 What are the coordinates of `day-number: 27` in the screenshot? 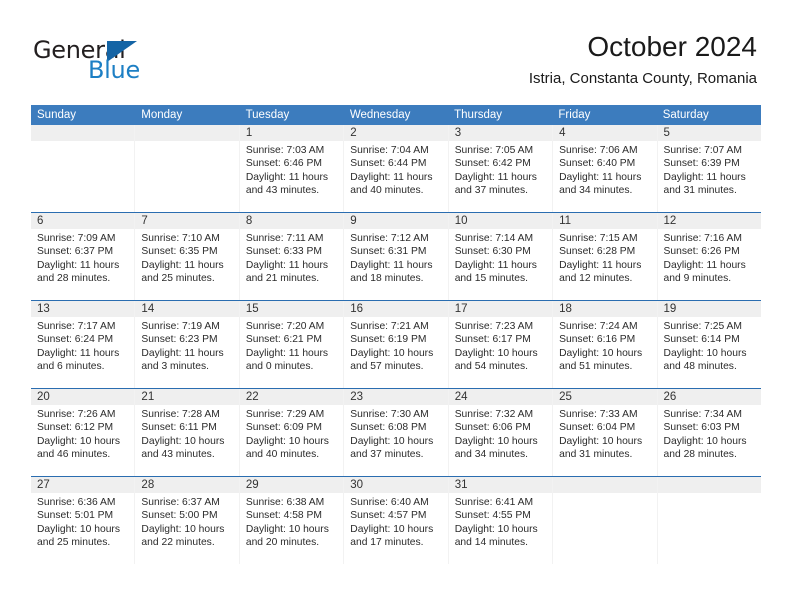 It's located at (83, 485).